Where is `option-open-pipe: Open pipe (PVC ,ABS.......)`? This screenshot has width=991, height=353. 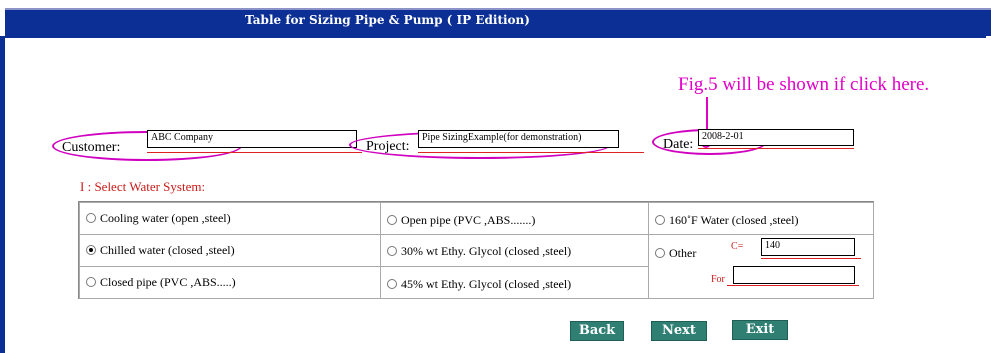 option-open-pipe: Open pipe (PVC ,ABS.......) is located at coordinates (461, 220).